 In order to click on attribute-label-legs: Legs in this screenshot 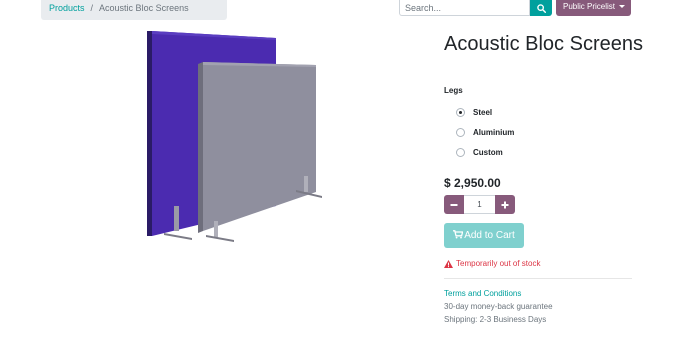, I will do `click(453, 90)`.